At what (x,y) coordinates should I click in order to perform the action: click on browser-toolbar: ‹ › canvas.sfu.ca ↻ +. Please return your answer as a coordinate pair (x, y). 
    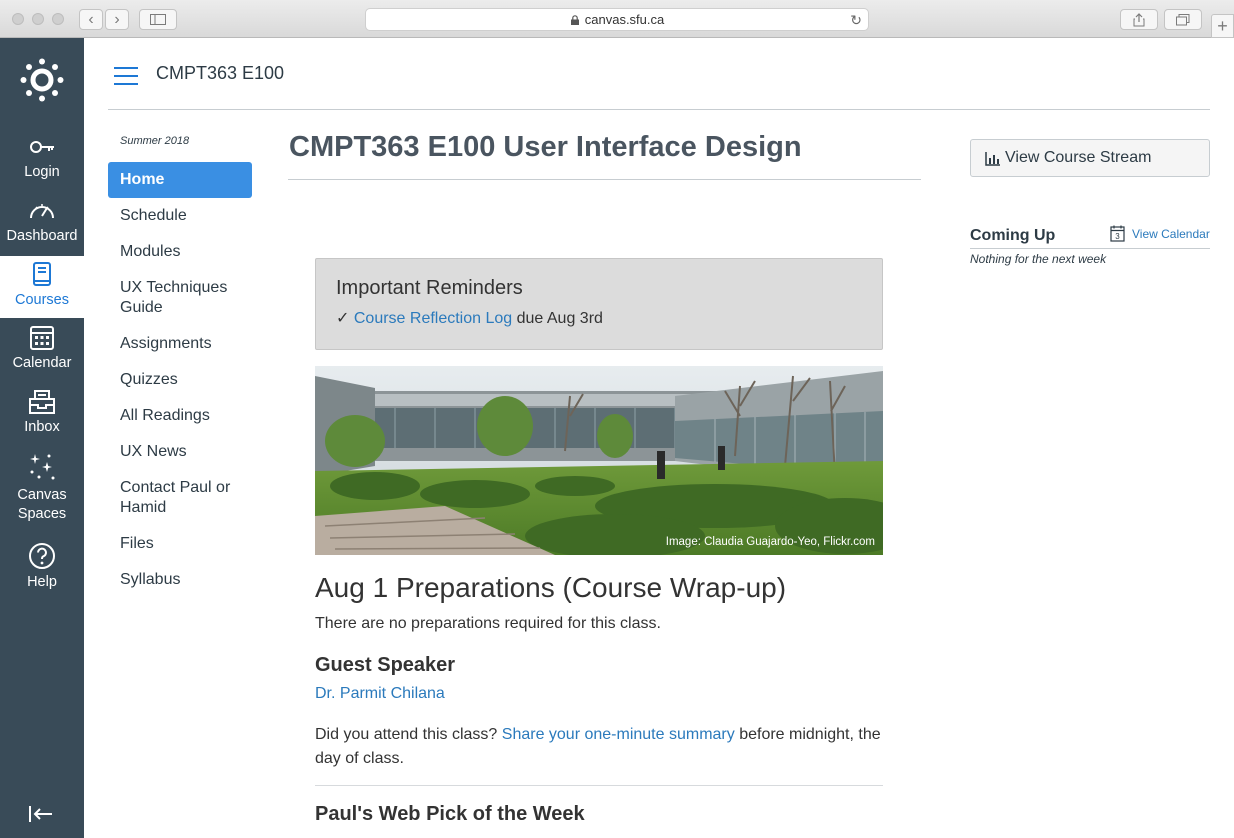
    Looking at the image, I should click on (617, 19).